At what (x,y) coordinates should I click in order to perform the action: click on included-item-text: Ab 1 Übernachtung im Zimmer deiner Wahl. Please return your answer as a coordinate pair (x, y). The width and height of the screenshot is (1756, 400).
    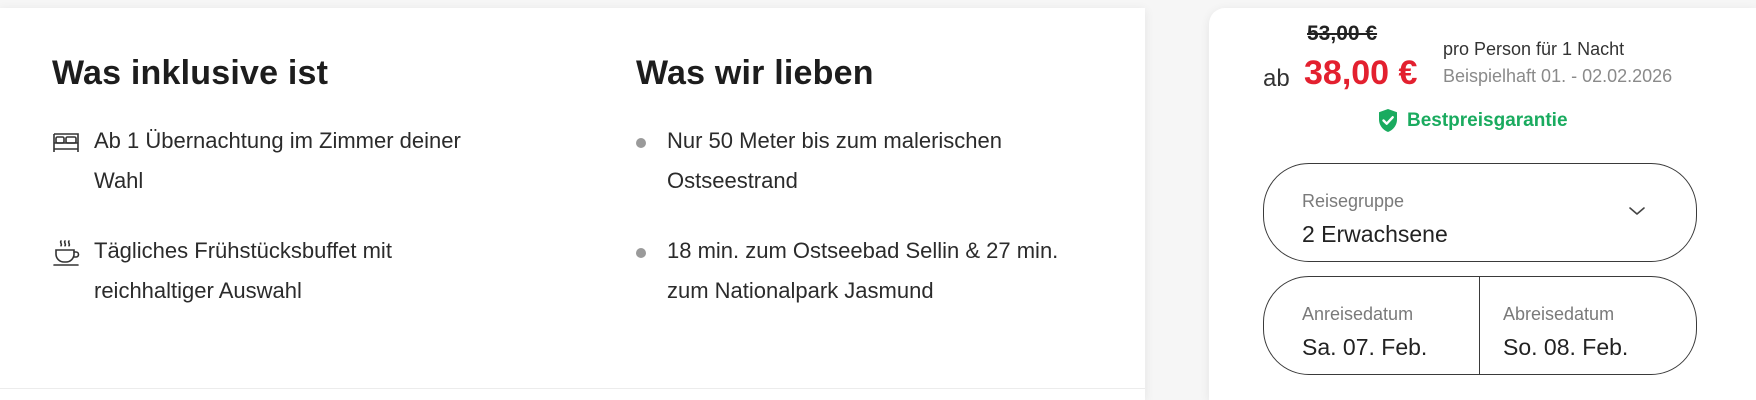
    Looking at the image, I should click on (277, 160).